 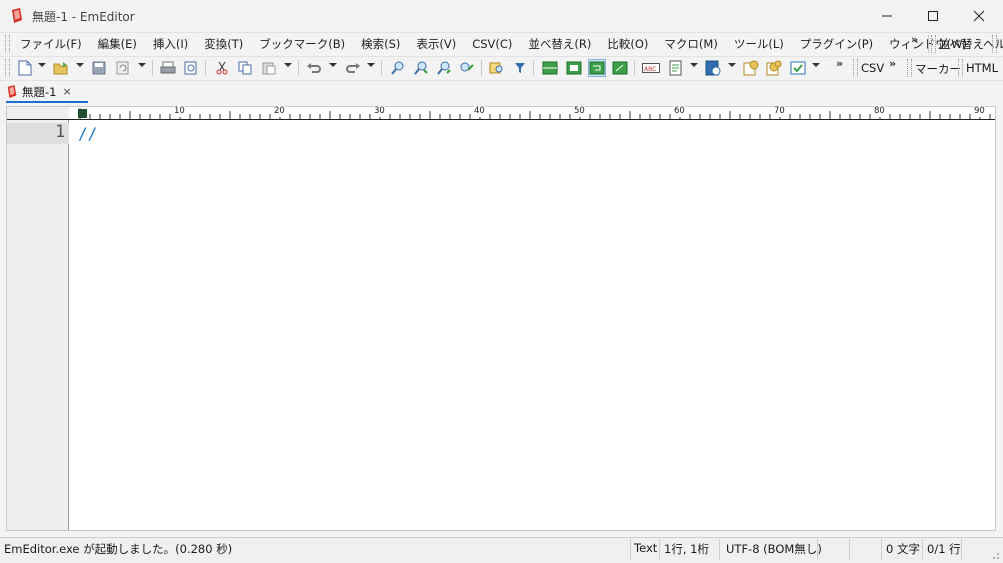 I want to click on redo-button, so click(x=353, y=68).